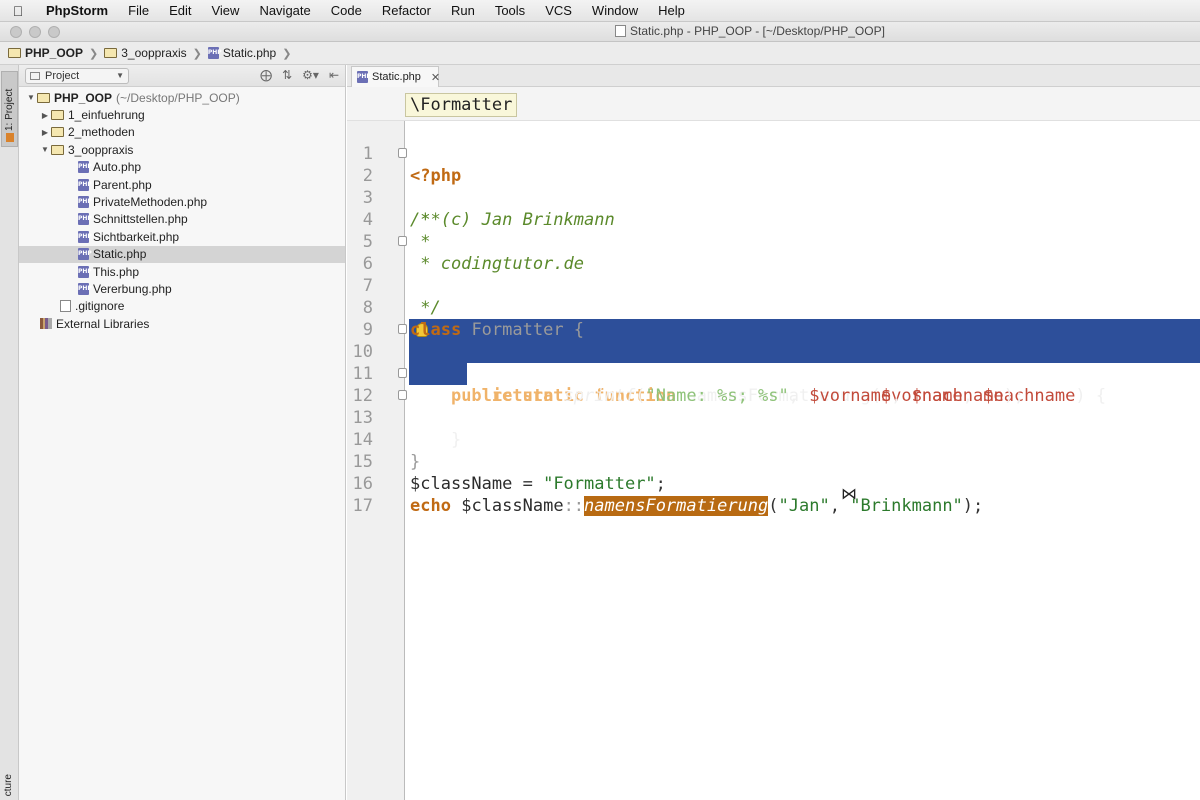  Describe the element at coordinates (8, 785) in the screenshot. I see `structure-tool-button: cture` at that location.